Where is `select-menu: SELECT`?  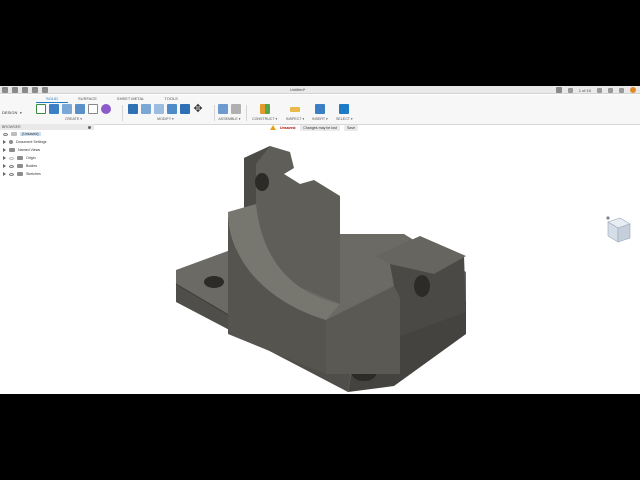 select-menu: SELECT is located at coordinates (343, 119).